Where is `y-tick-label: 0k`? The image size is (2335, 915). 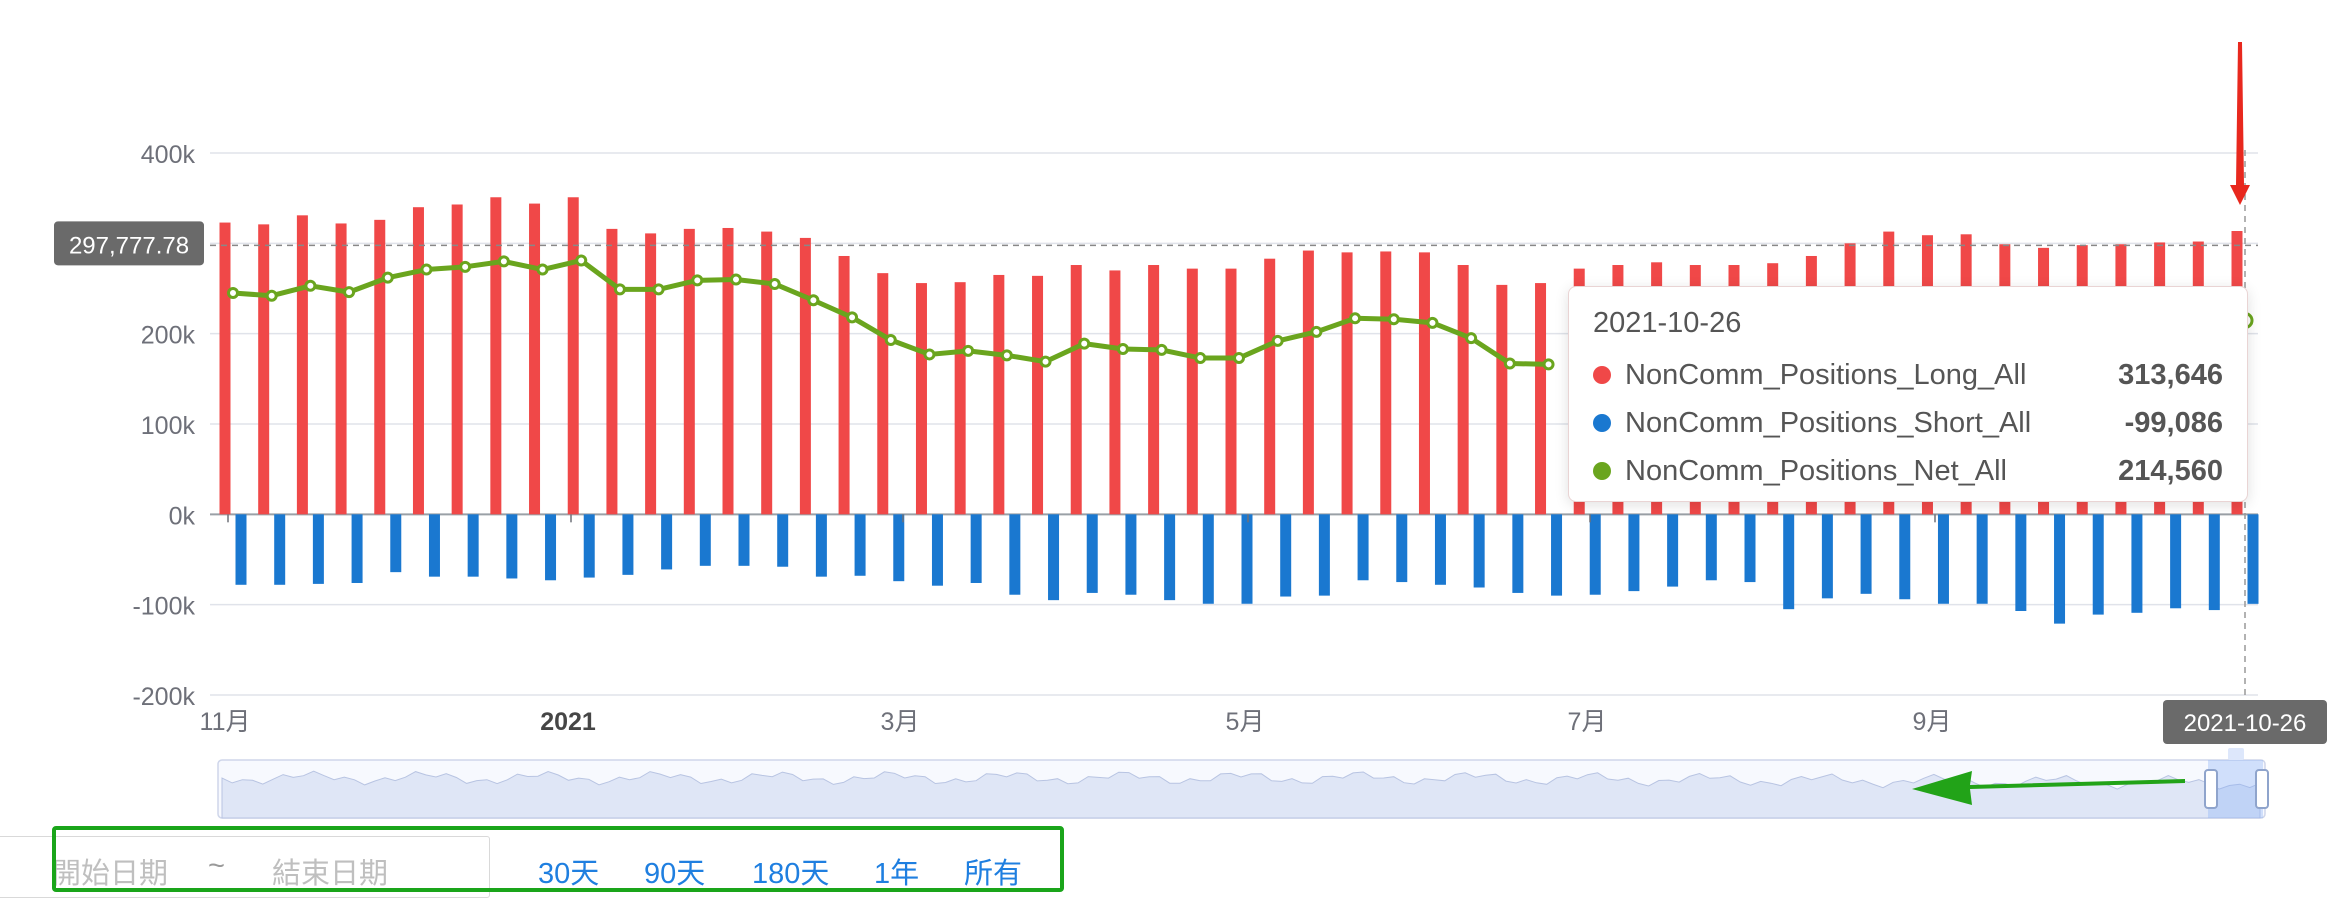 y-tick-label: 0k is located at coordinates (182, 516).